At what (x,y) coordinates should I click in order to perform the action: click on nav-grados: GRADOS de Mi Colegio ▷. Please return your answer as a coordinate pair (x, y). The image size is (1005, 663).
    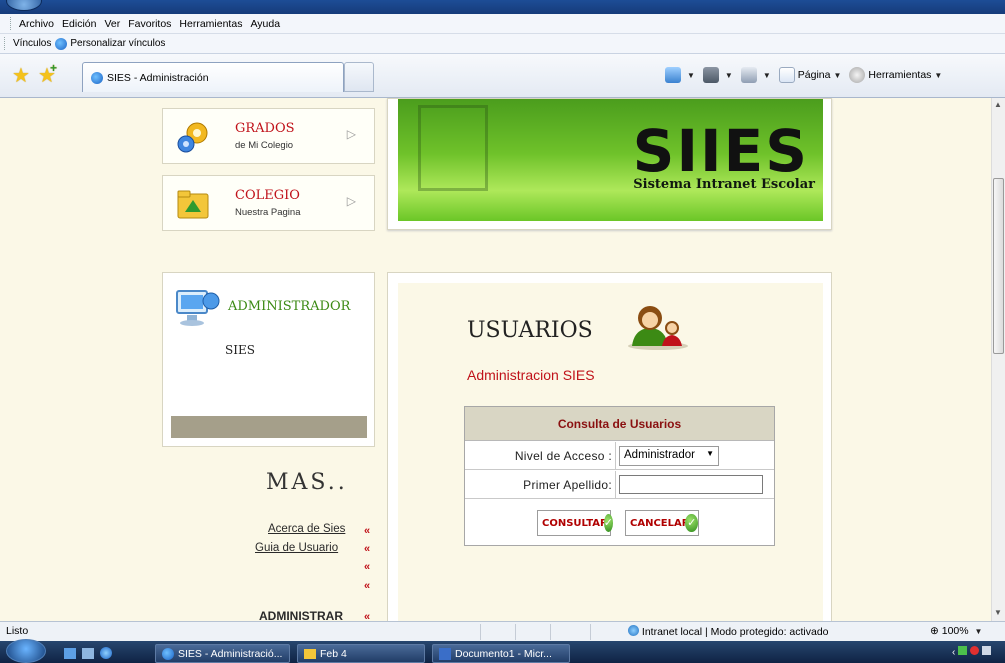
    Looking at the image, I should click on (268, 136).